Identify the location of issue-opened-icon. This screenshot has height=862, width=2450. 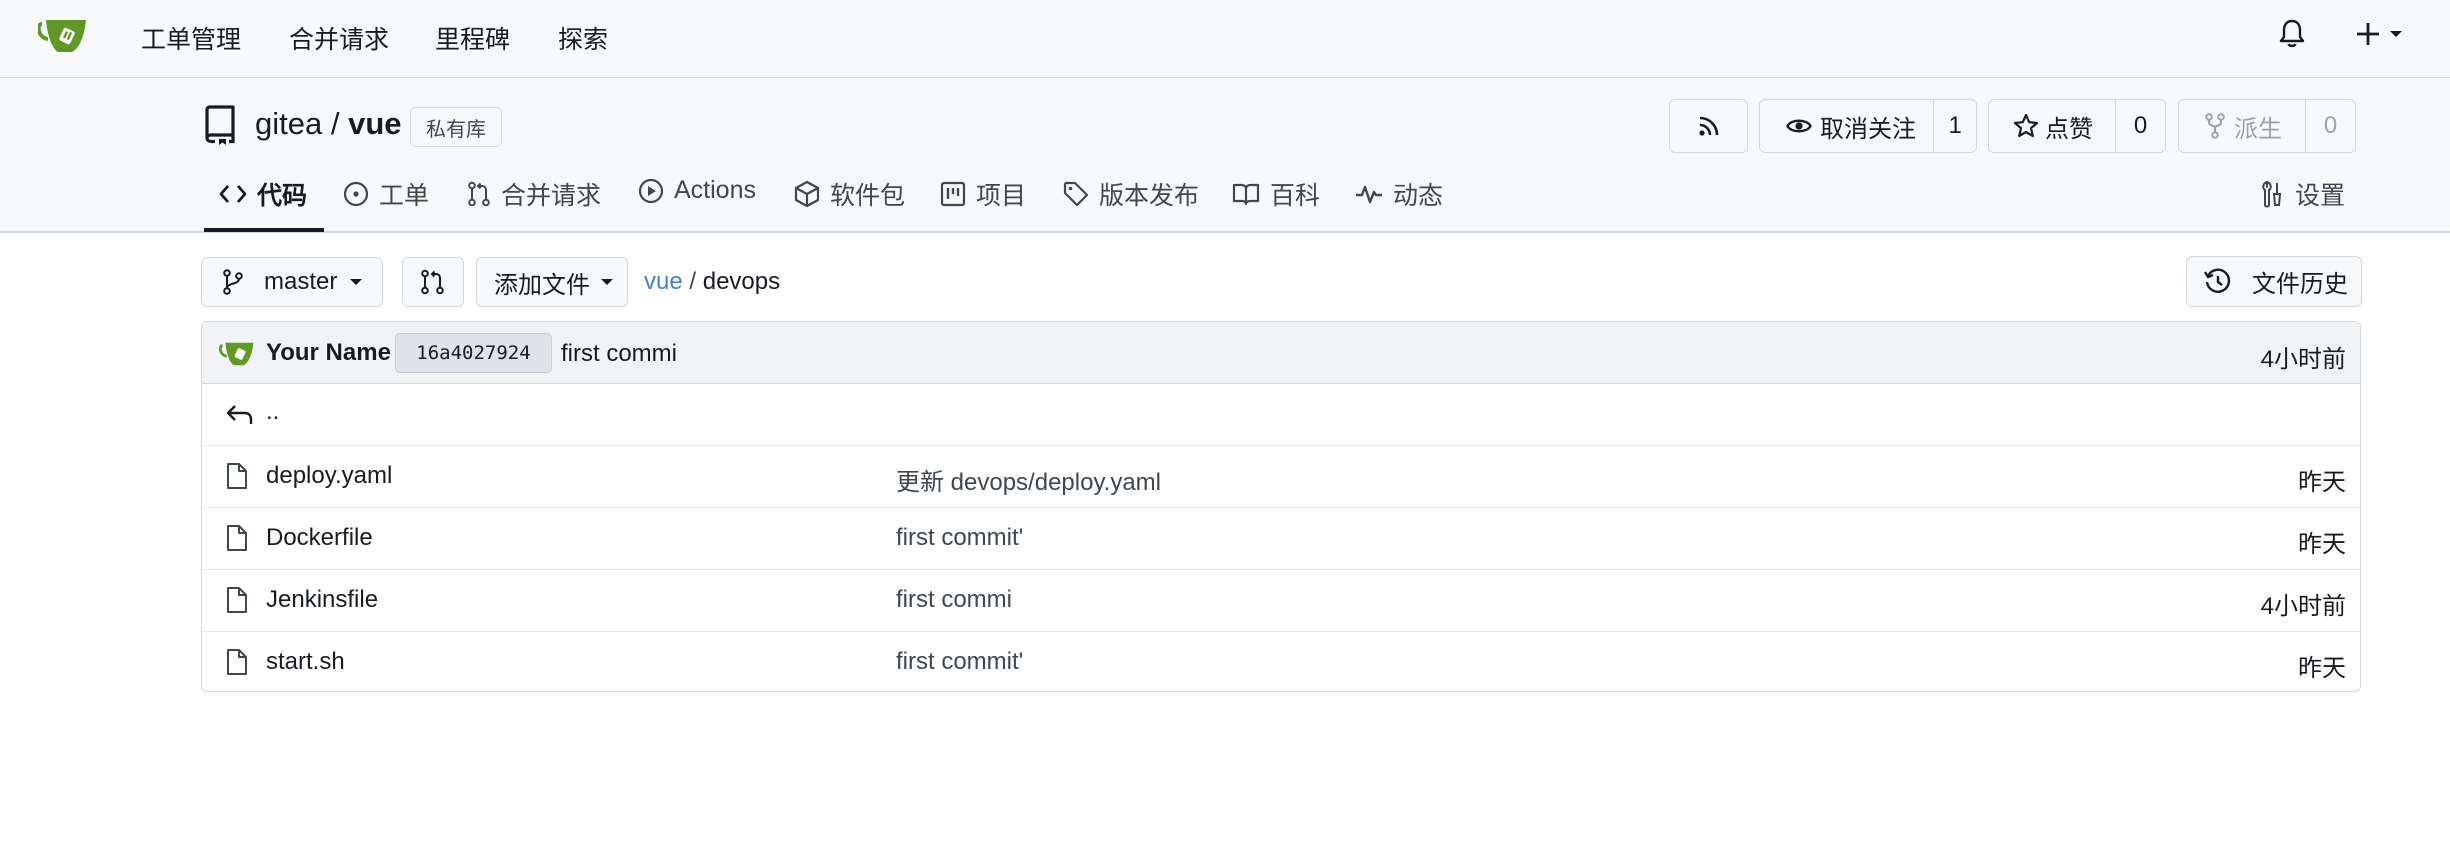
(356, 194).